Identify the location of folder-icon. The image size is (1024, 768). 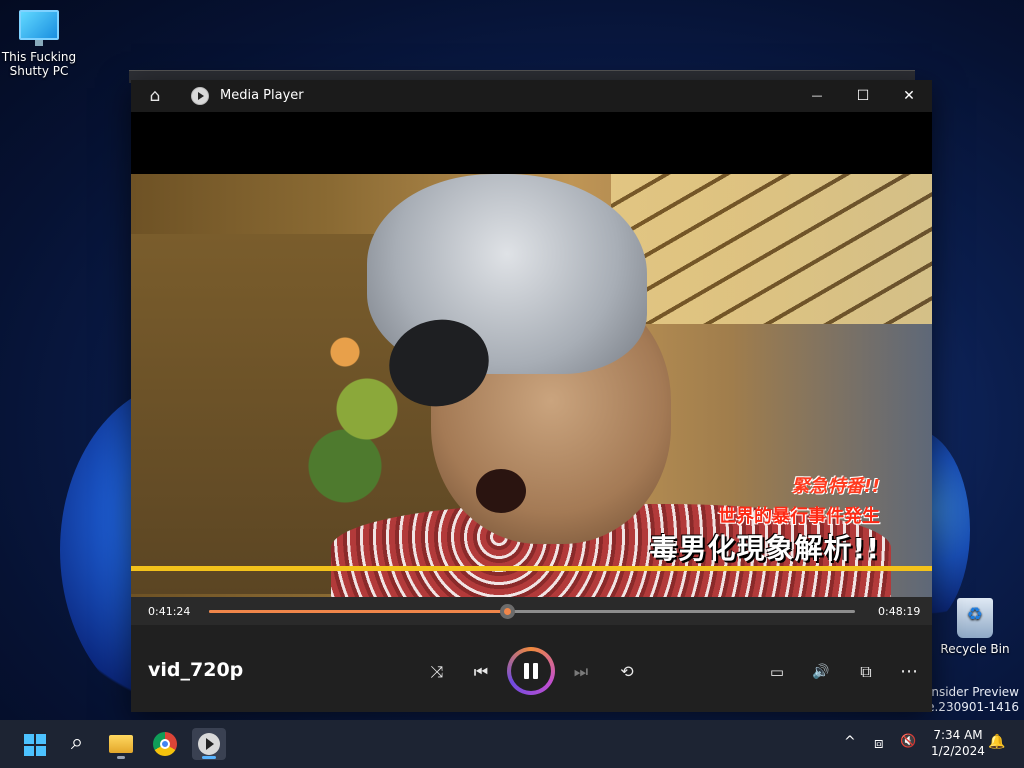
(121, 744).